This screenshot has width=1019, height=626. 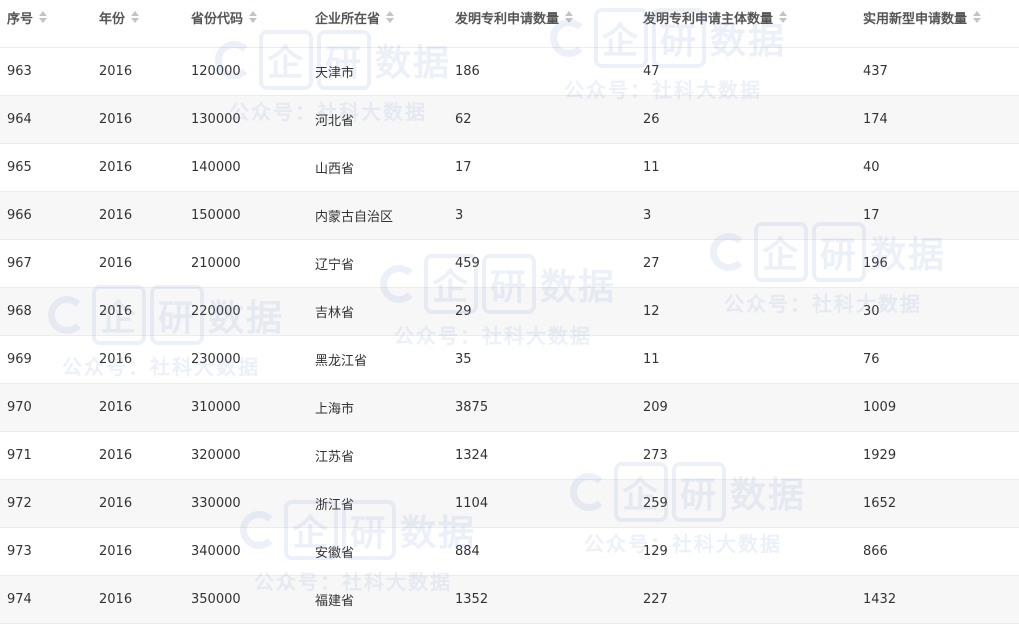 I want to click on cell-invention-applications: 35, so click(x=463, y=359).